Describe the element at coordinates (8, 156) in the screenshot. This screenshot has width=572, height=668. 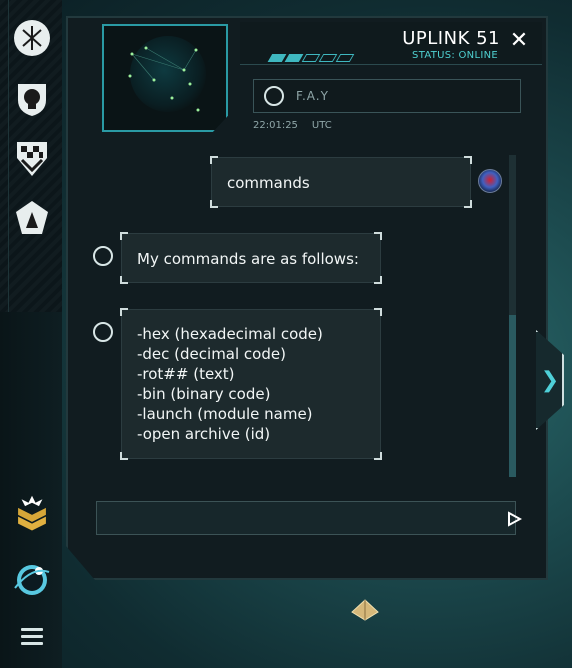
I see `sidebar-divider` at that location.